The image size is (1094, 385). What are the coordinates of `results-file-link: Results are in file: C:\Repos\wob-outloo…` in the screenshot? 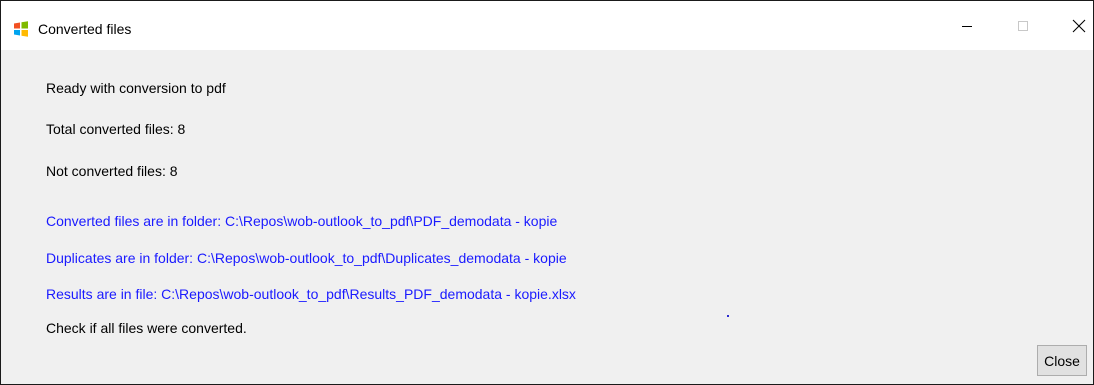 It's located at (311, 294).